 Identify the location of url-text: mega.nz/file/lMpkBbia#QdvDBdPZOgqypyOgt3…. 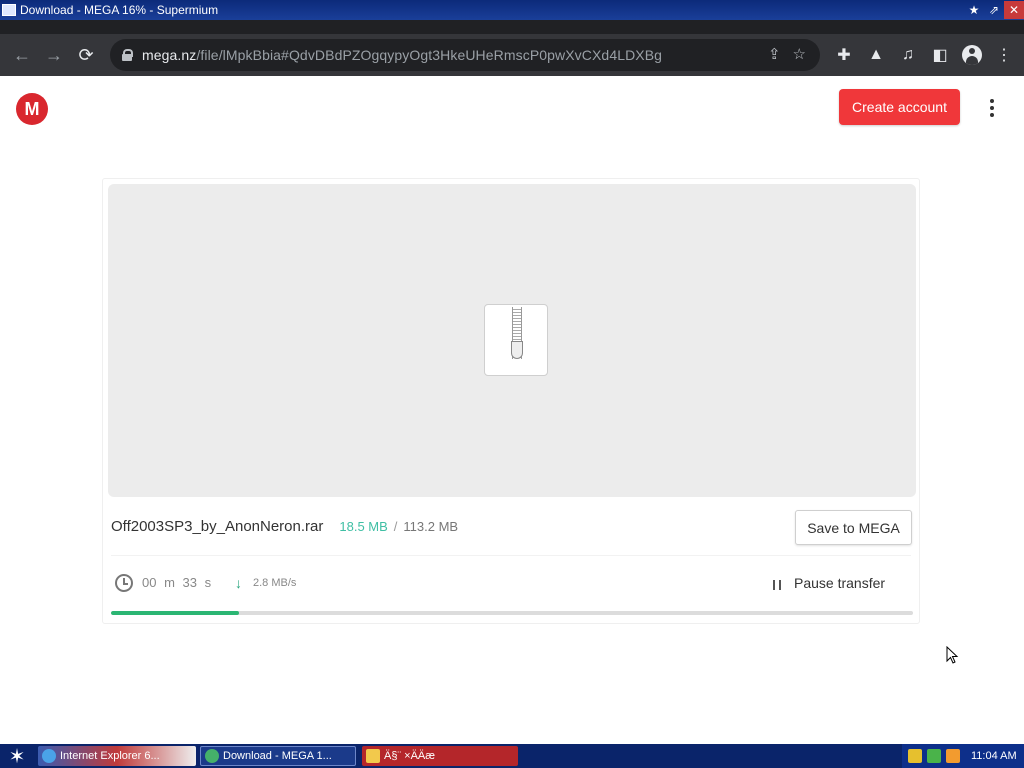
(402, 55).